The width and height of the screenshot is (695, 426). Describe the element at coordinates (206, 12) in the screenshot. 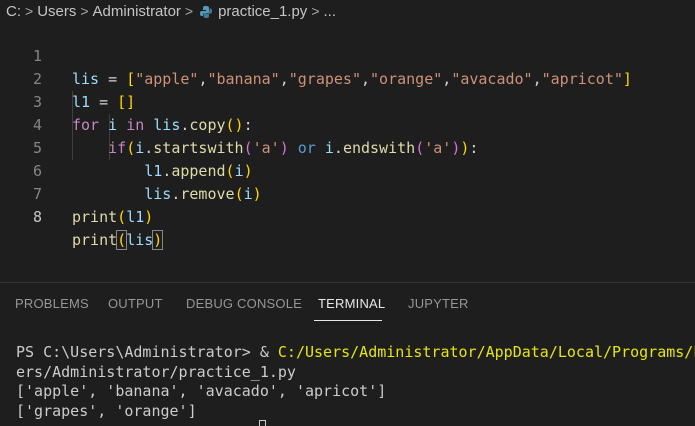

I see `python-file-icon` at that location.